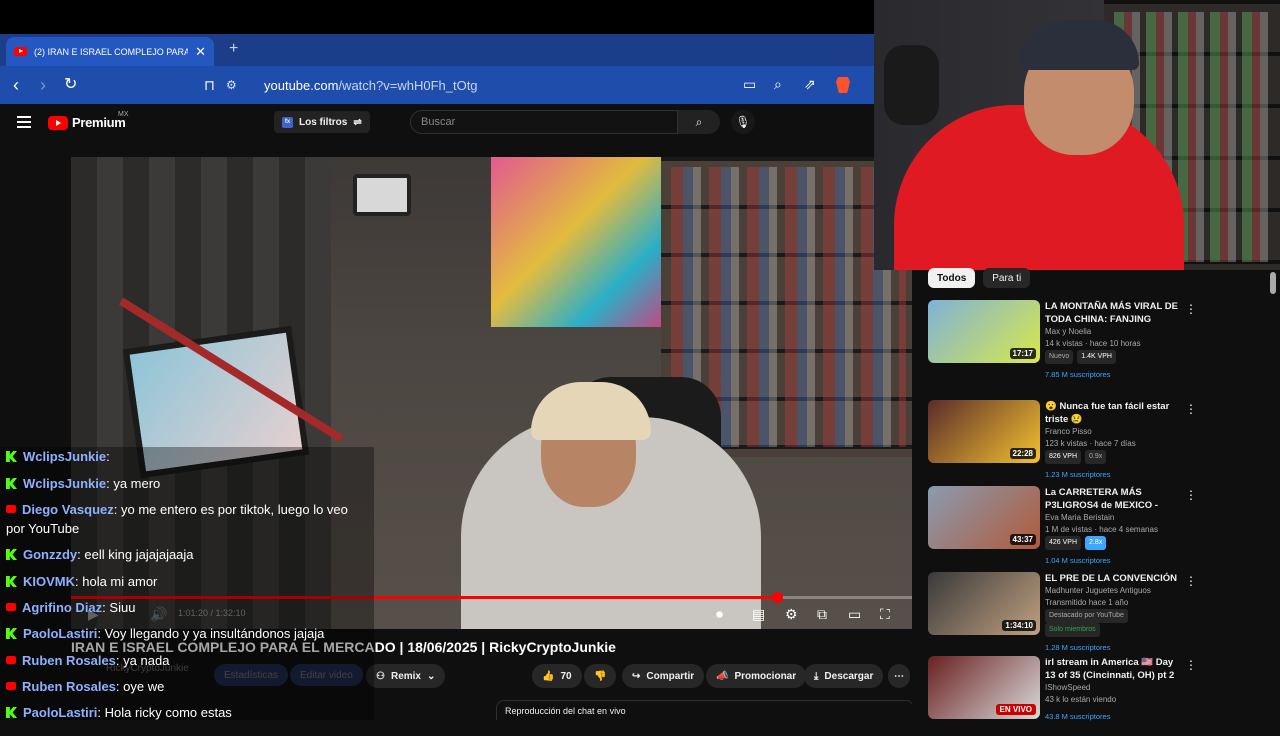 This screenshot has height=736, width=1280. I want to click on download-button: ⤓ Descargar, so click(844, 676).